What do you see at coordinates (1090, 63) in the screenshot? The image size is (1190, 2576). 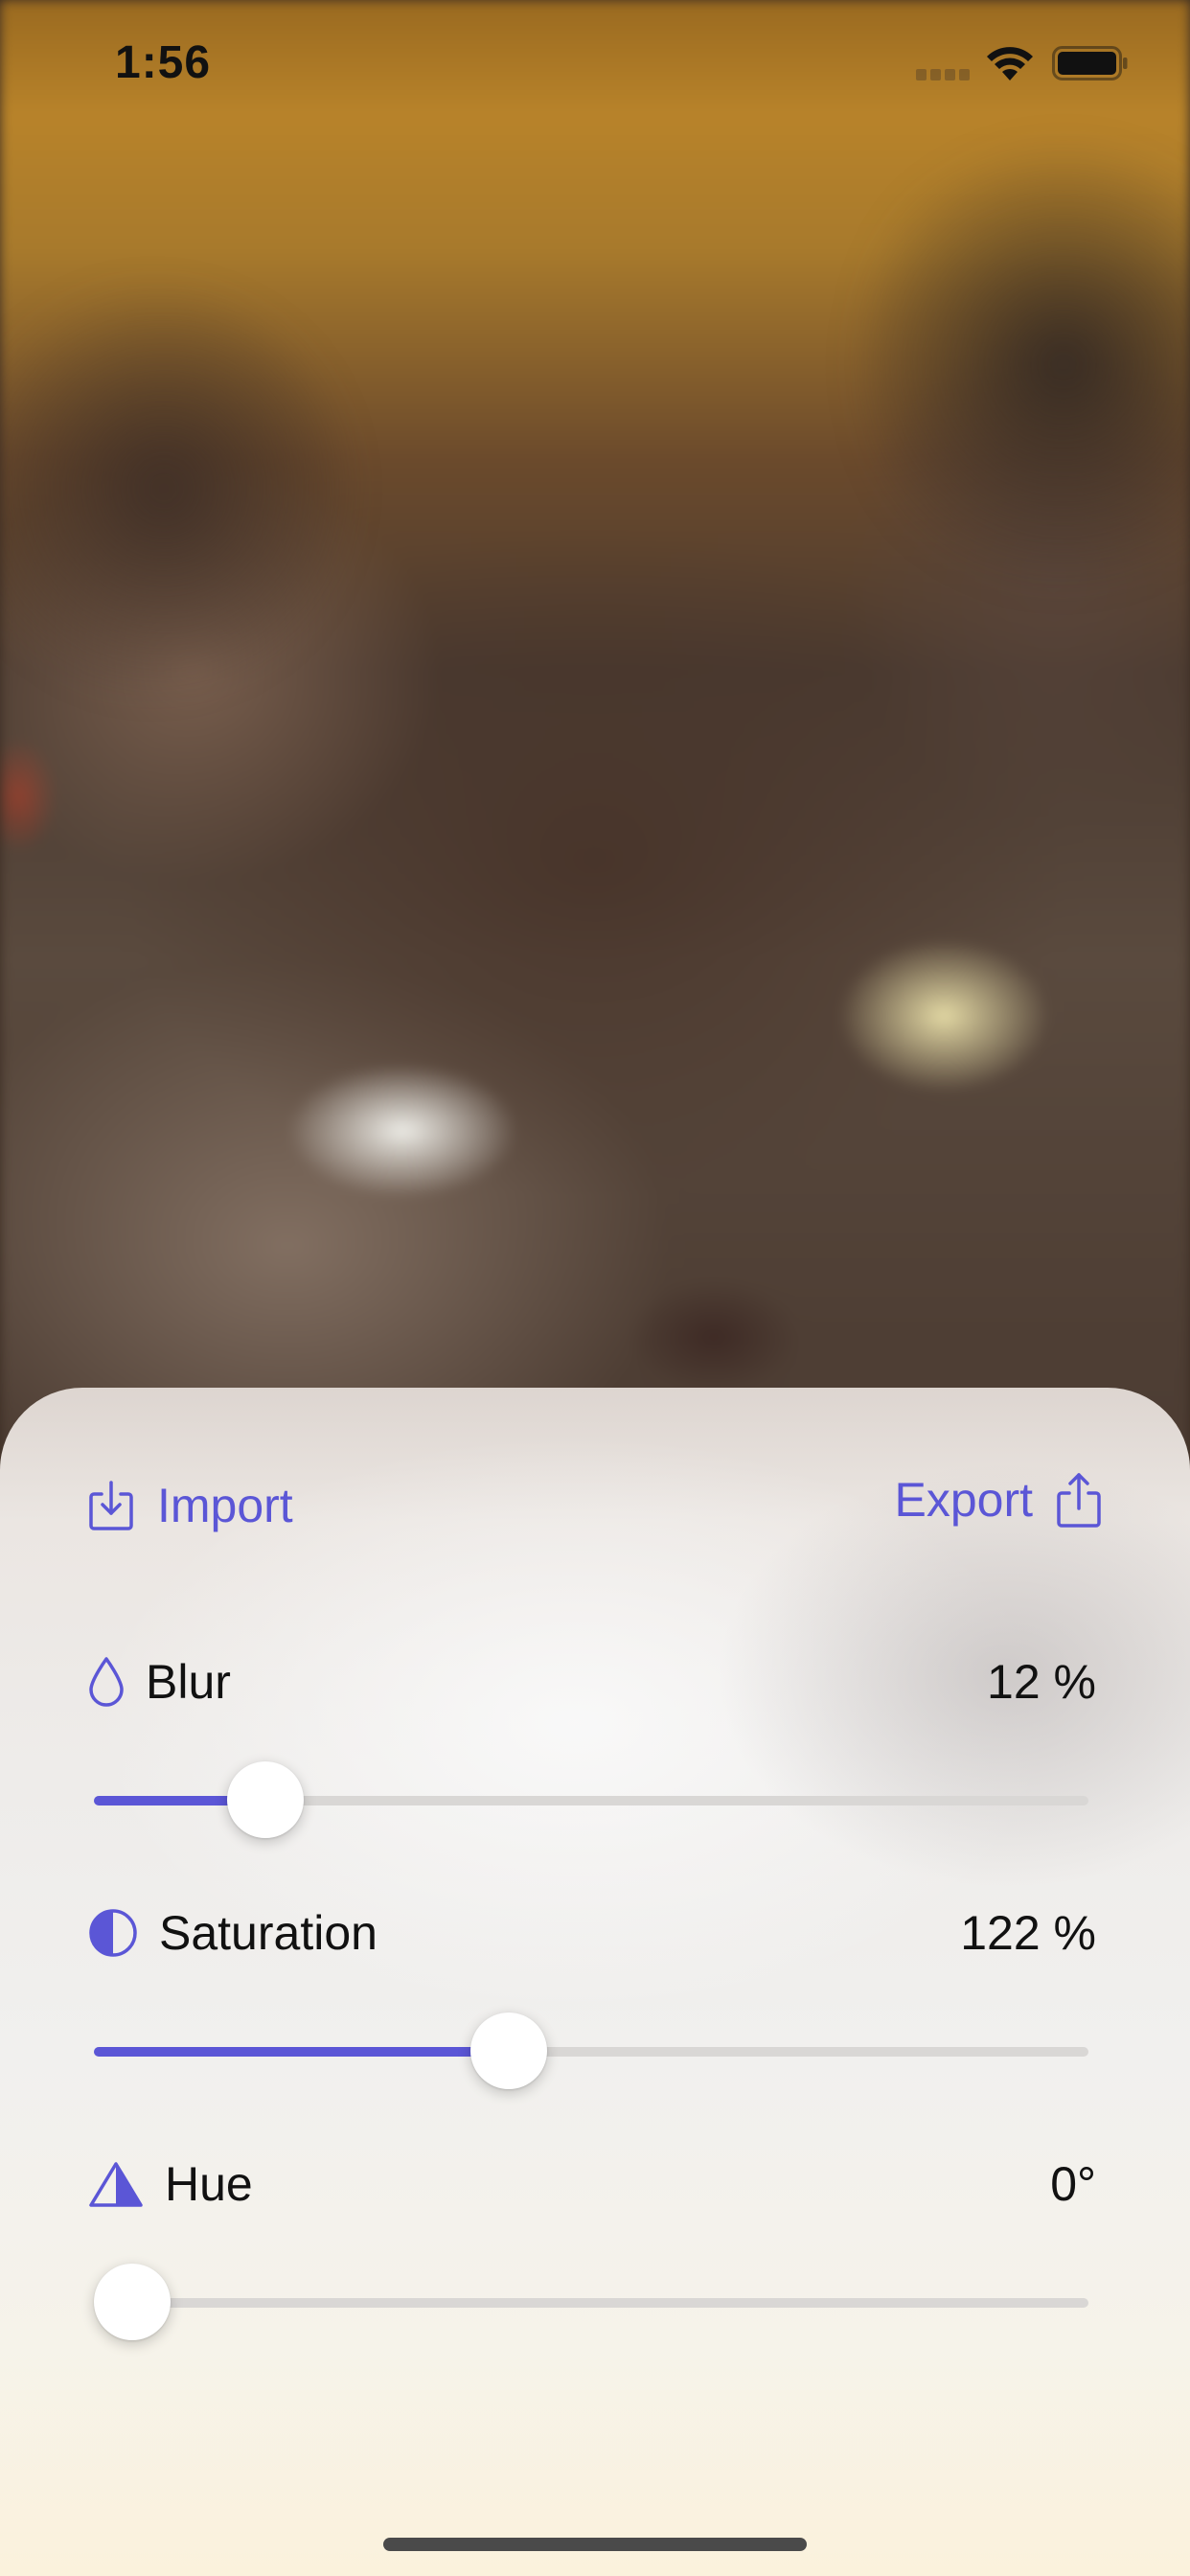 I see `battery-icon` at bounding box center [1090, 63].